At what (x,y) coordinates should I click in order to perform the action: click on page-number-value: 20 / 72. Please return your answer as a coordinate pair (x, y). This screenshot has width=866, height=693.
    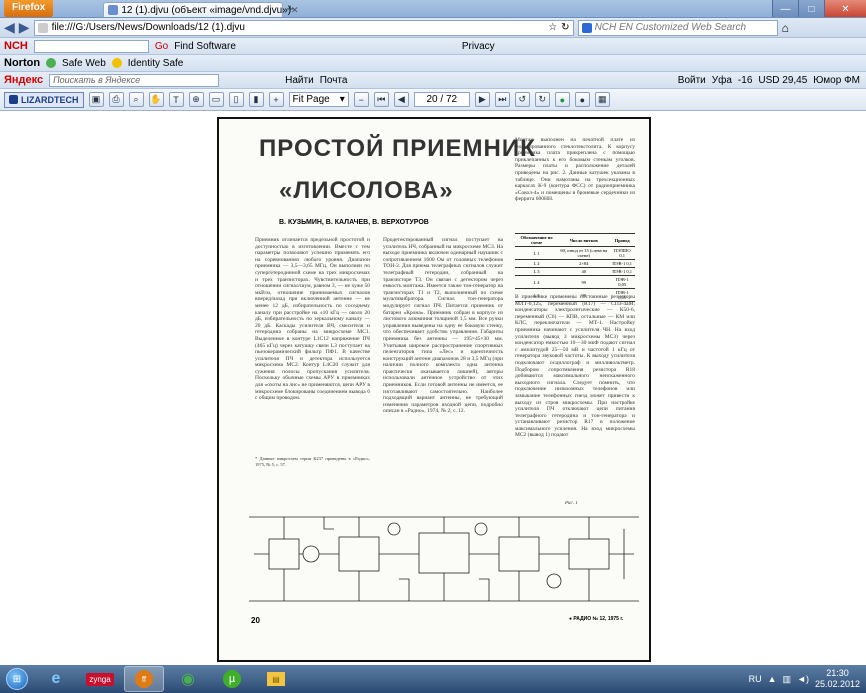
    Looking at the image, I should click on (442, 99).